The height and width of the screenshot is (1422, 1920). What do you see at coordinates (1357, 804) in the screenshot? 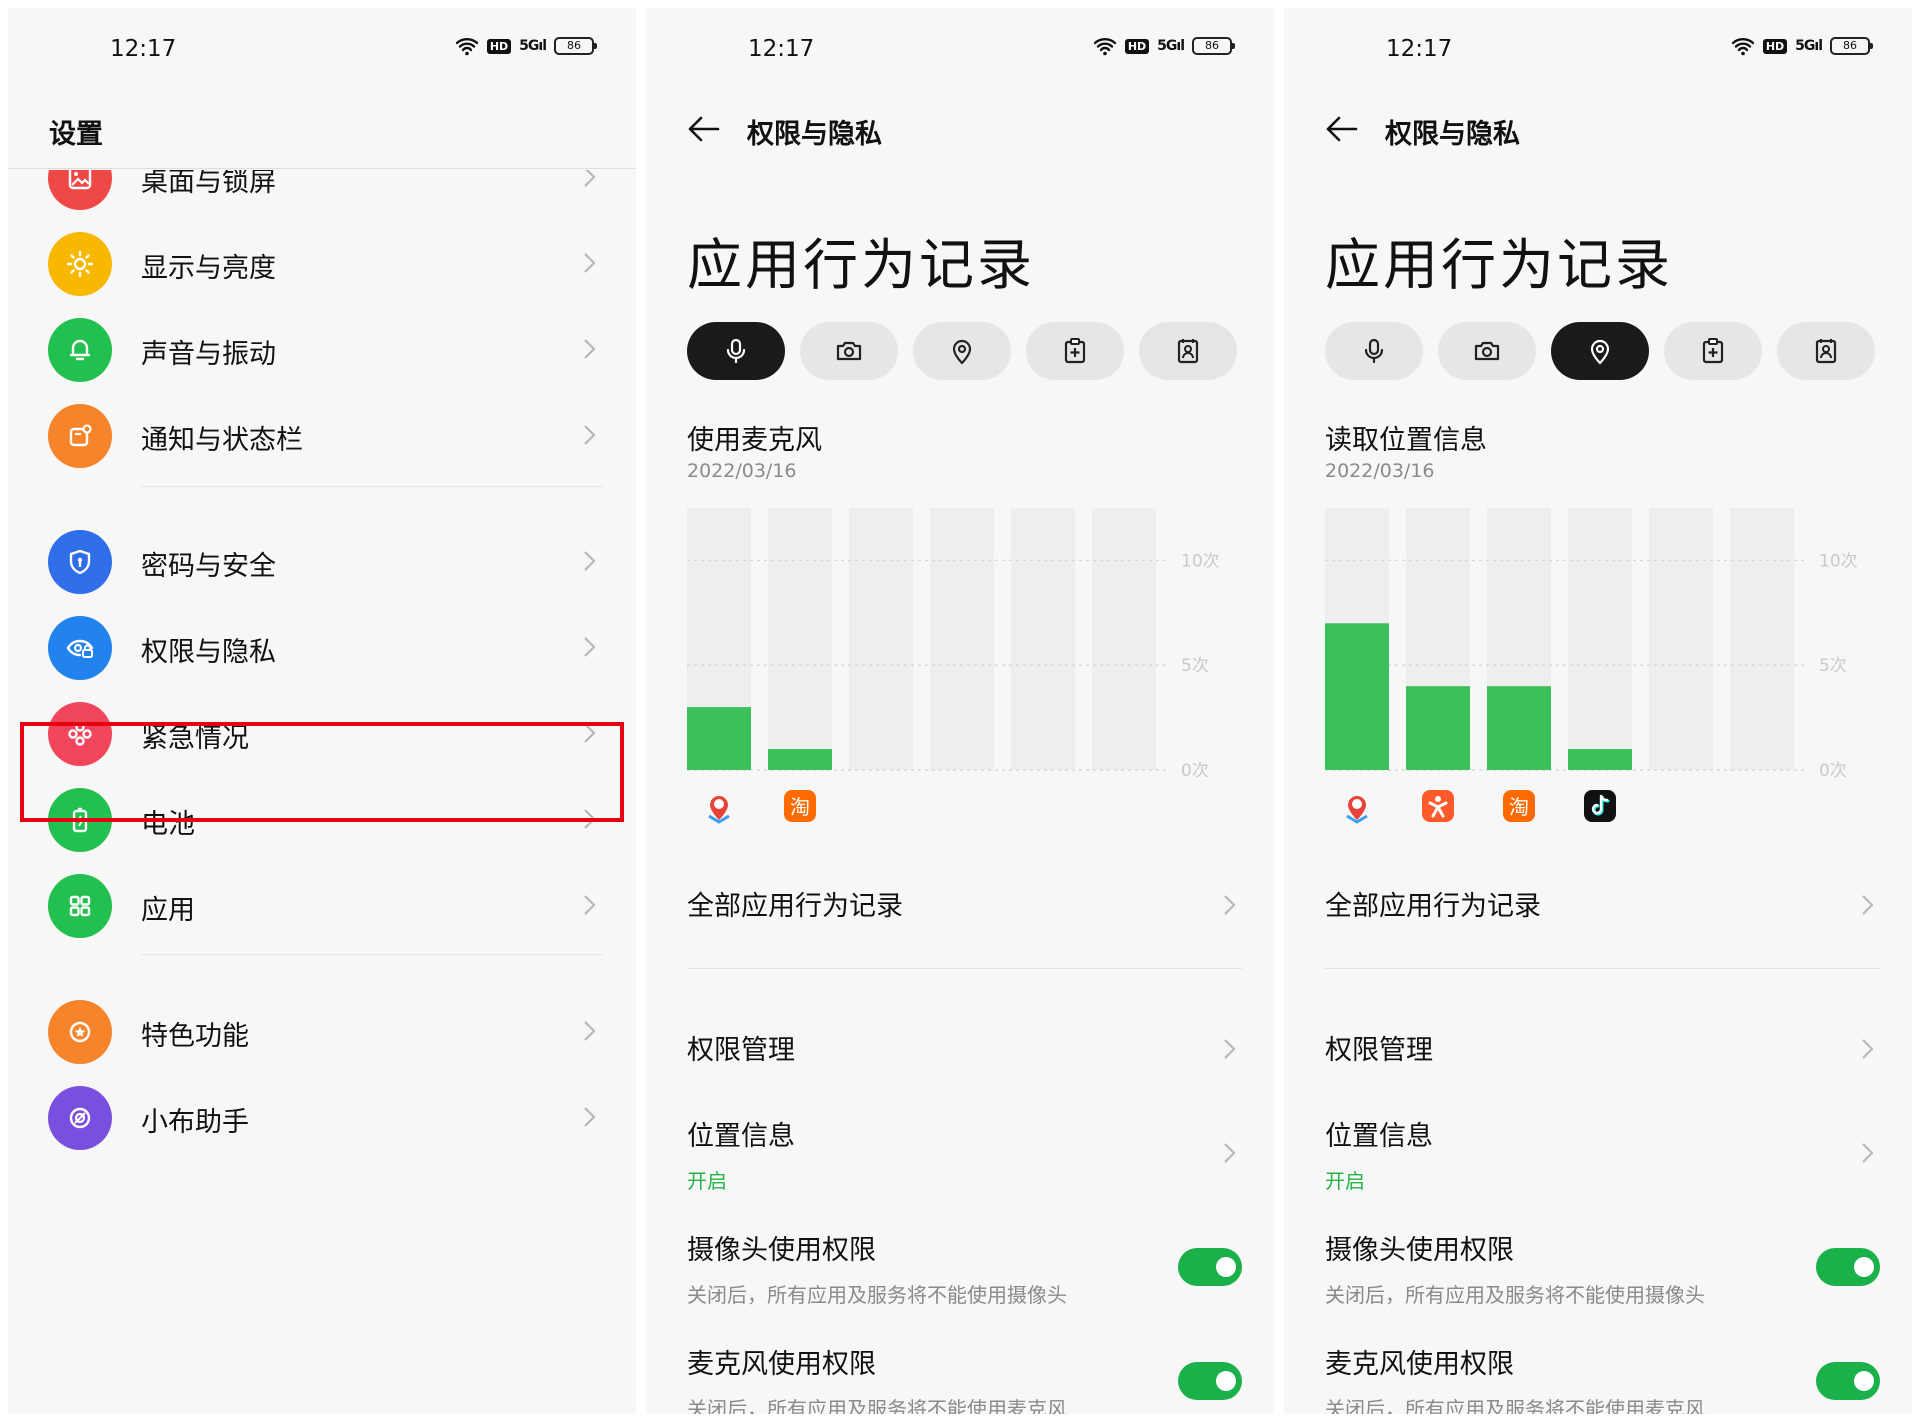
I see `icon-dot` at bounding box center [1357, 804].